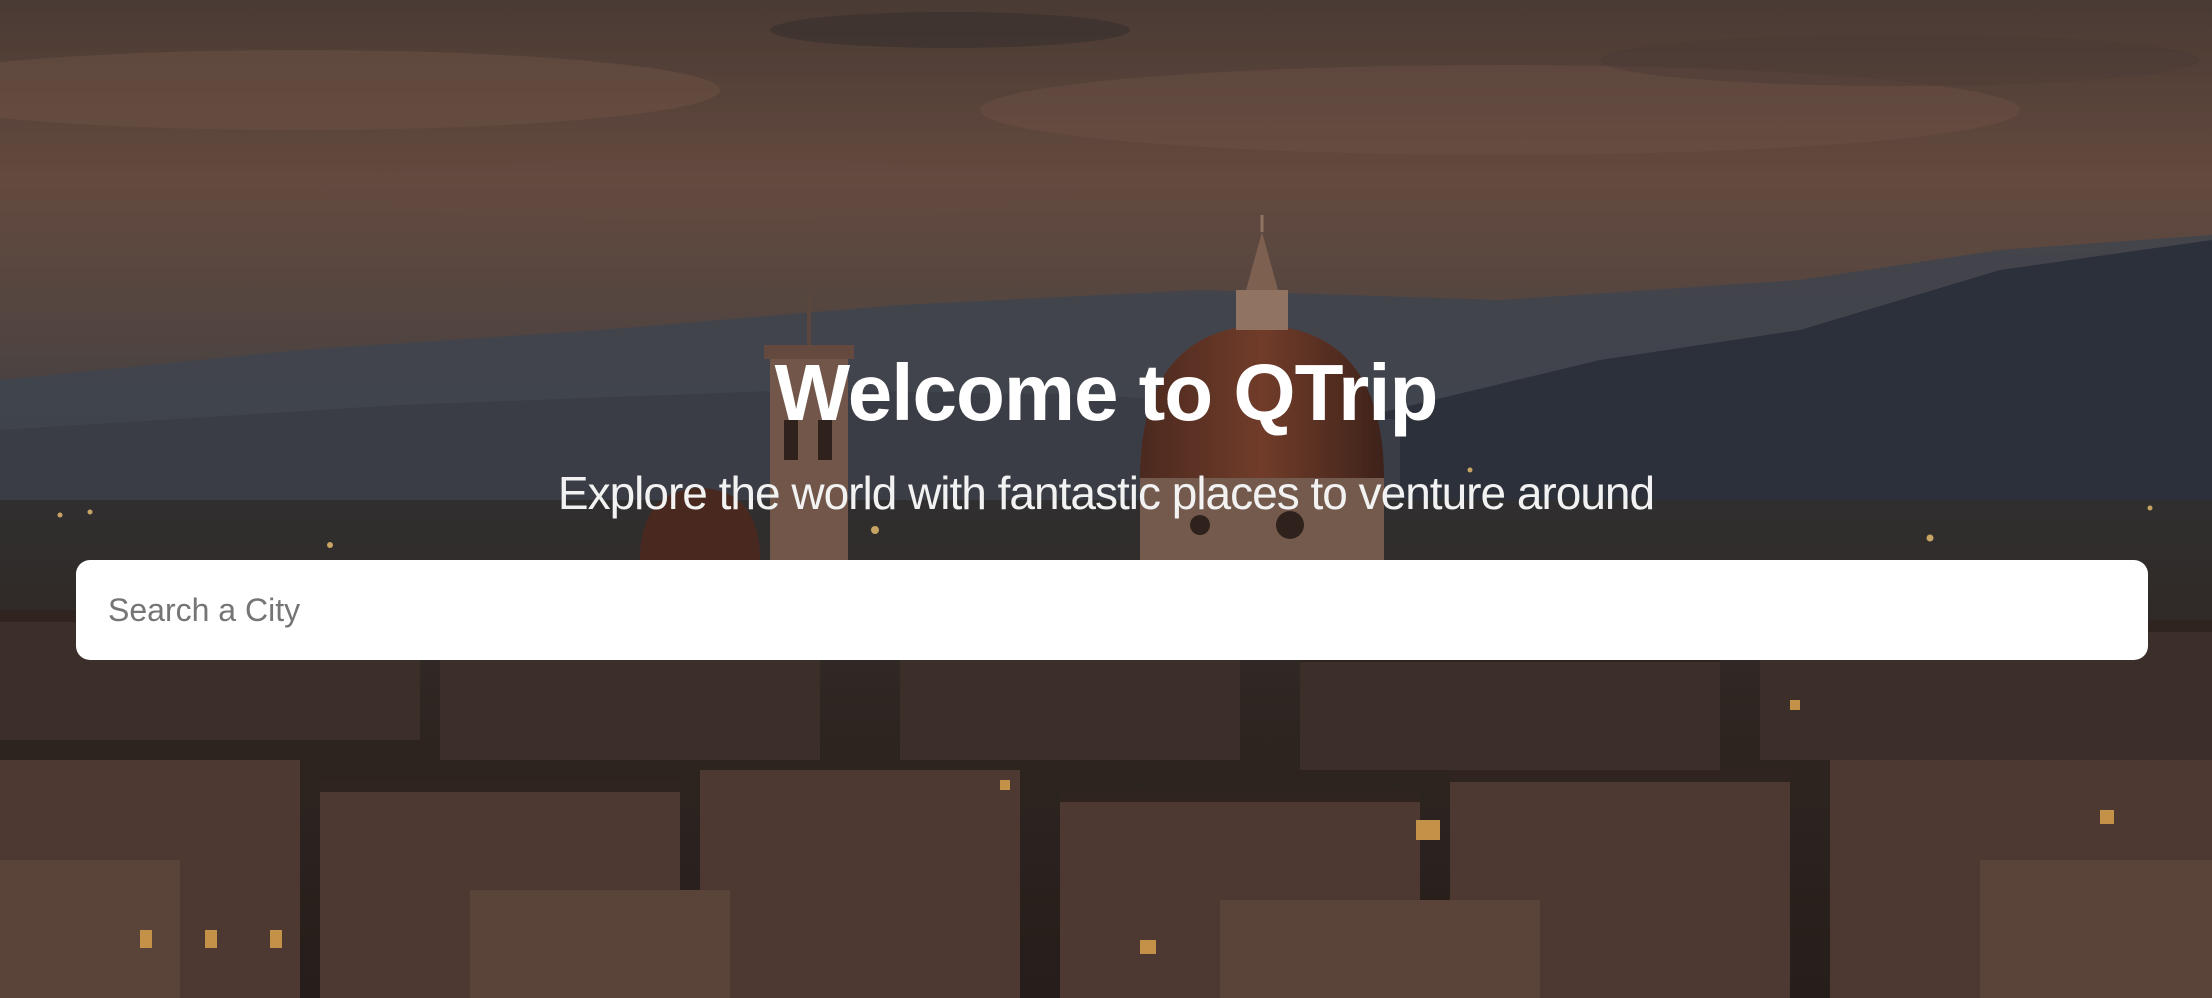  I want to click on hero-title: Welcome to QTrip, so click(1106, 392).